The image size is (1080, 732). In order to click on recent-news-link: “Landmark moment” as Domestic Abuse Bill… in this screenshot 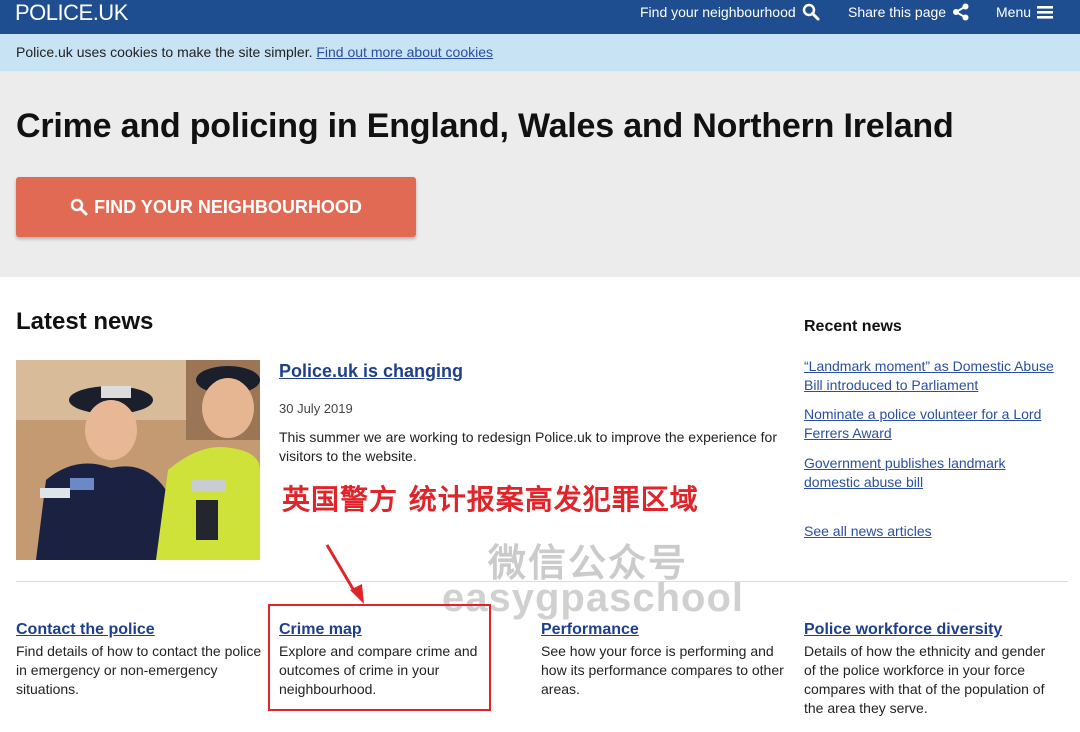, I will do `click(929, 376)`.